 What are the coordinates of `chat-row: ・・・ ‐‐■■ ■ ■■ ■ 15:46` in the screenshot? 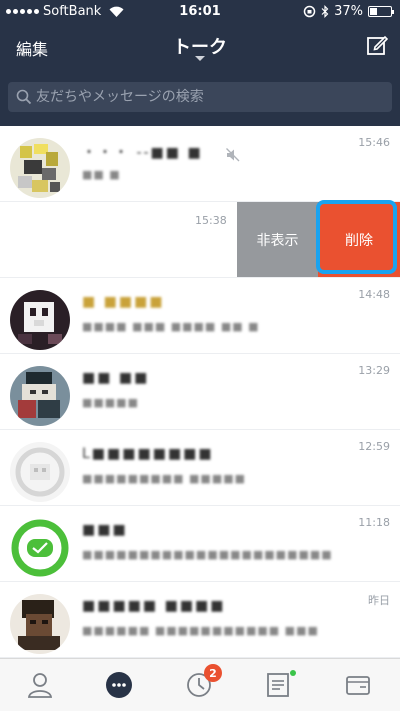 It's located at (200, 164).